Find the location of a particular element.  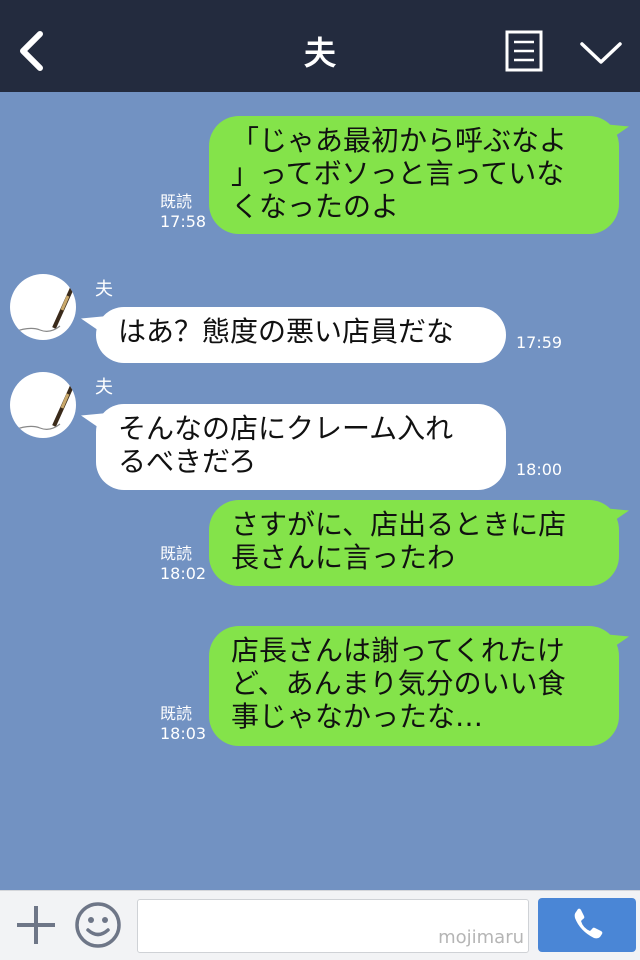

message-time: 18:00 is located at coordinates (539, 469).